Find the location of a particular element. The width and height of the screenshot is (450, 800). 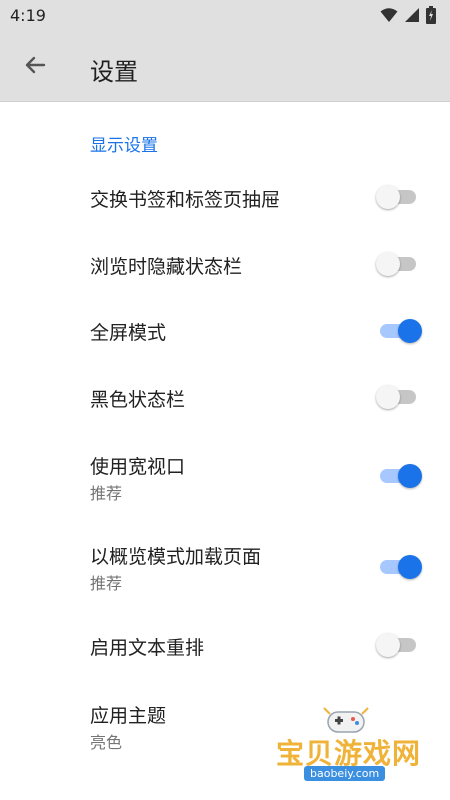

setting-swap-bookmarks-tabs-drawer: 交换书签和标签页抽屉 is located at coordinates (225, 197).